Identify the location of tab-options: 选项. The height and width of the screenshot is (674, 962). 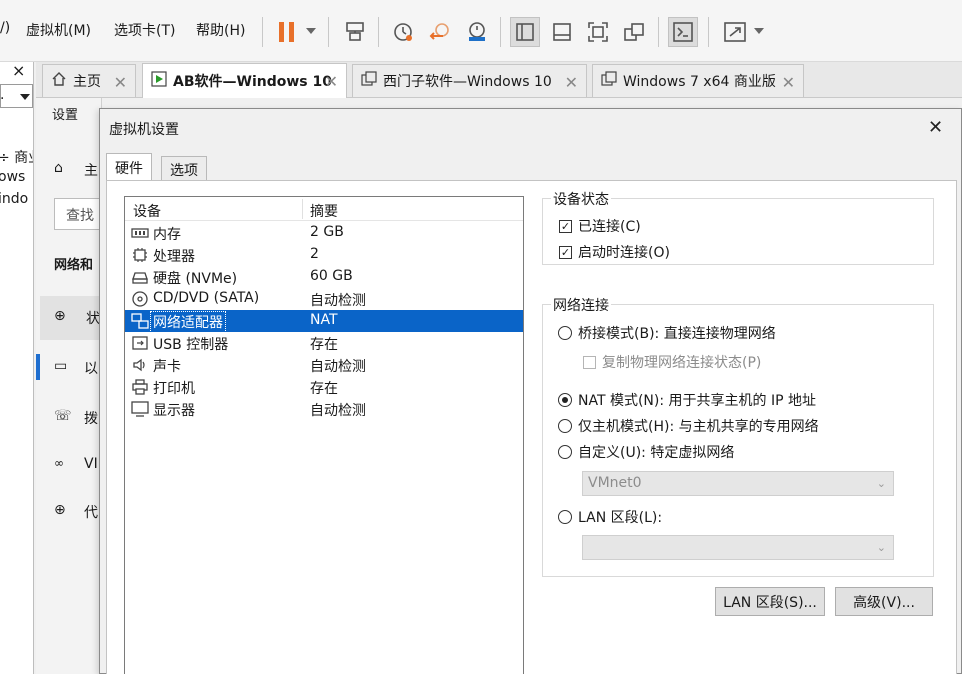
(184, 169).